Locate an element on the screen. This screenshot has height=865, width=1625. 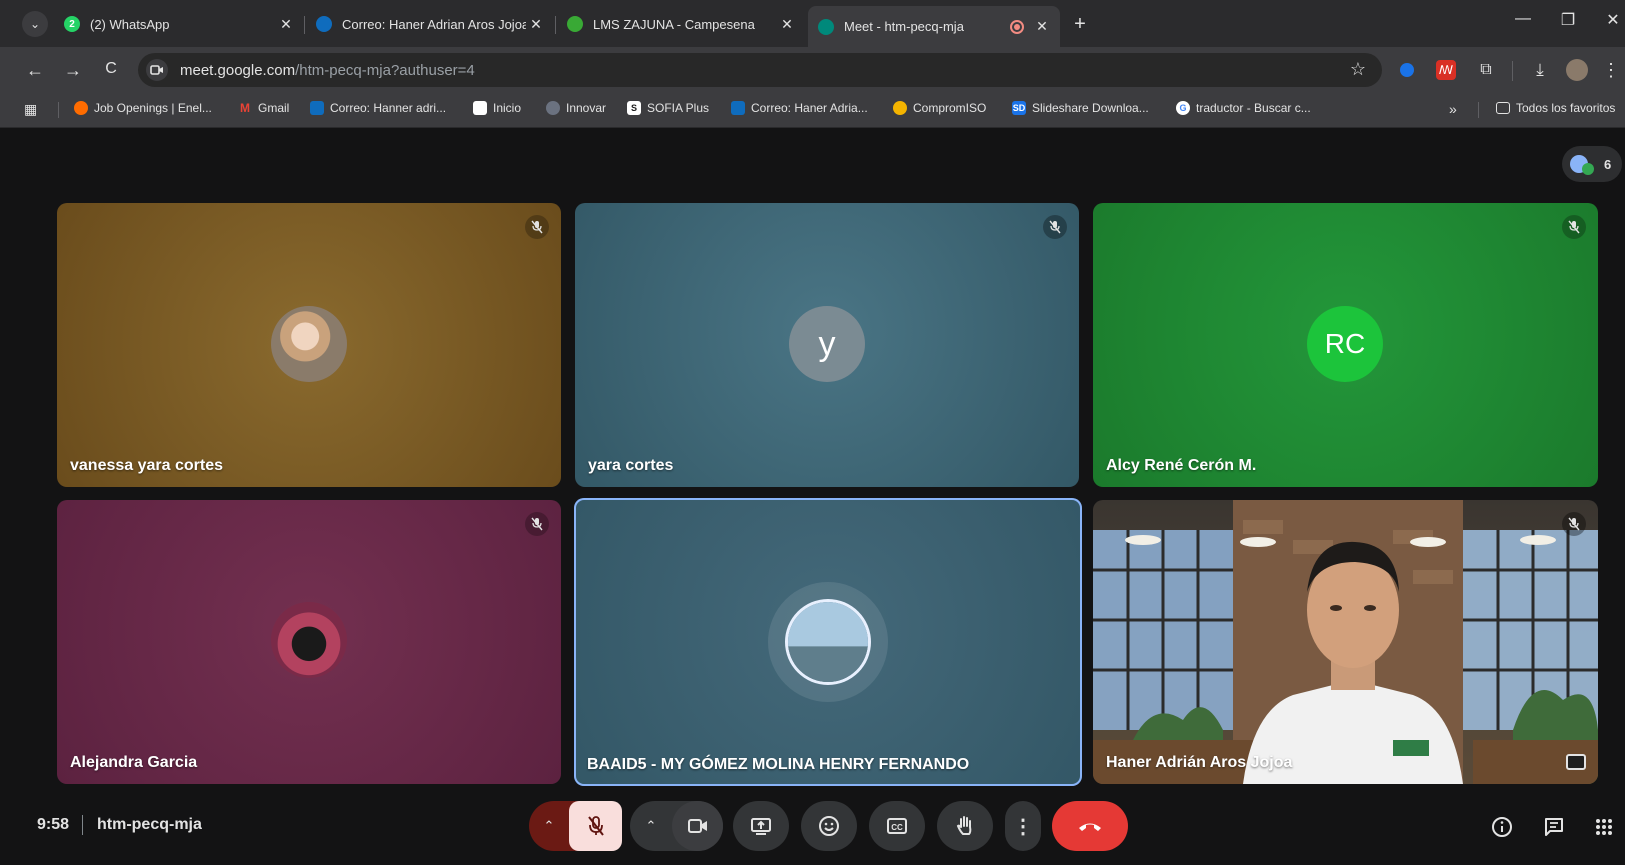
tab-whatsapp: 2 (2) WhatsApp ✕ is located at coordinates (179, 24).